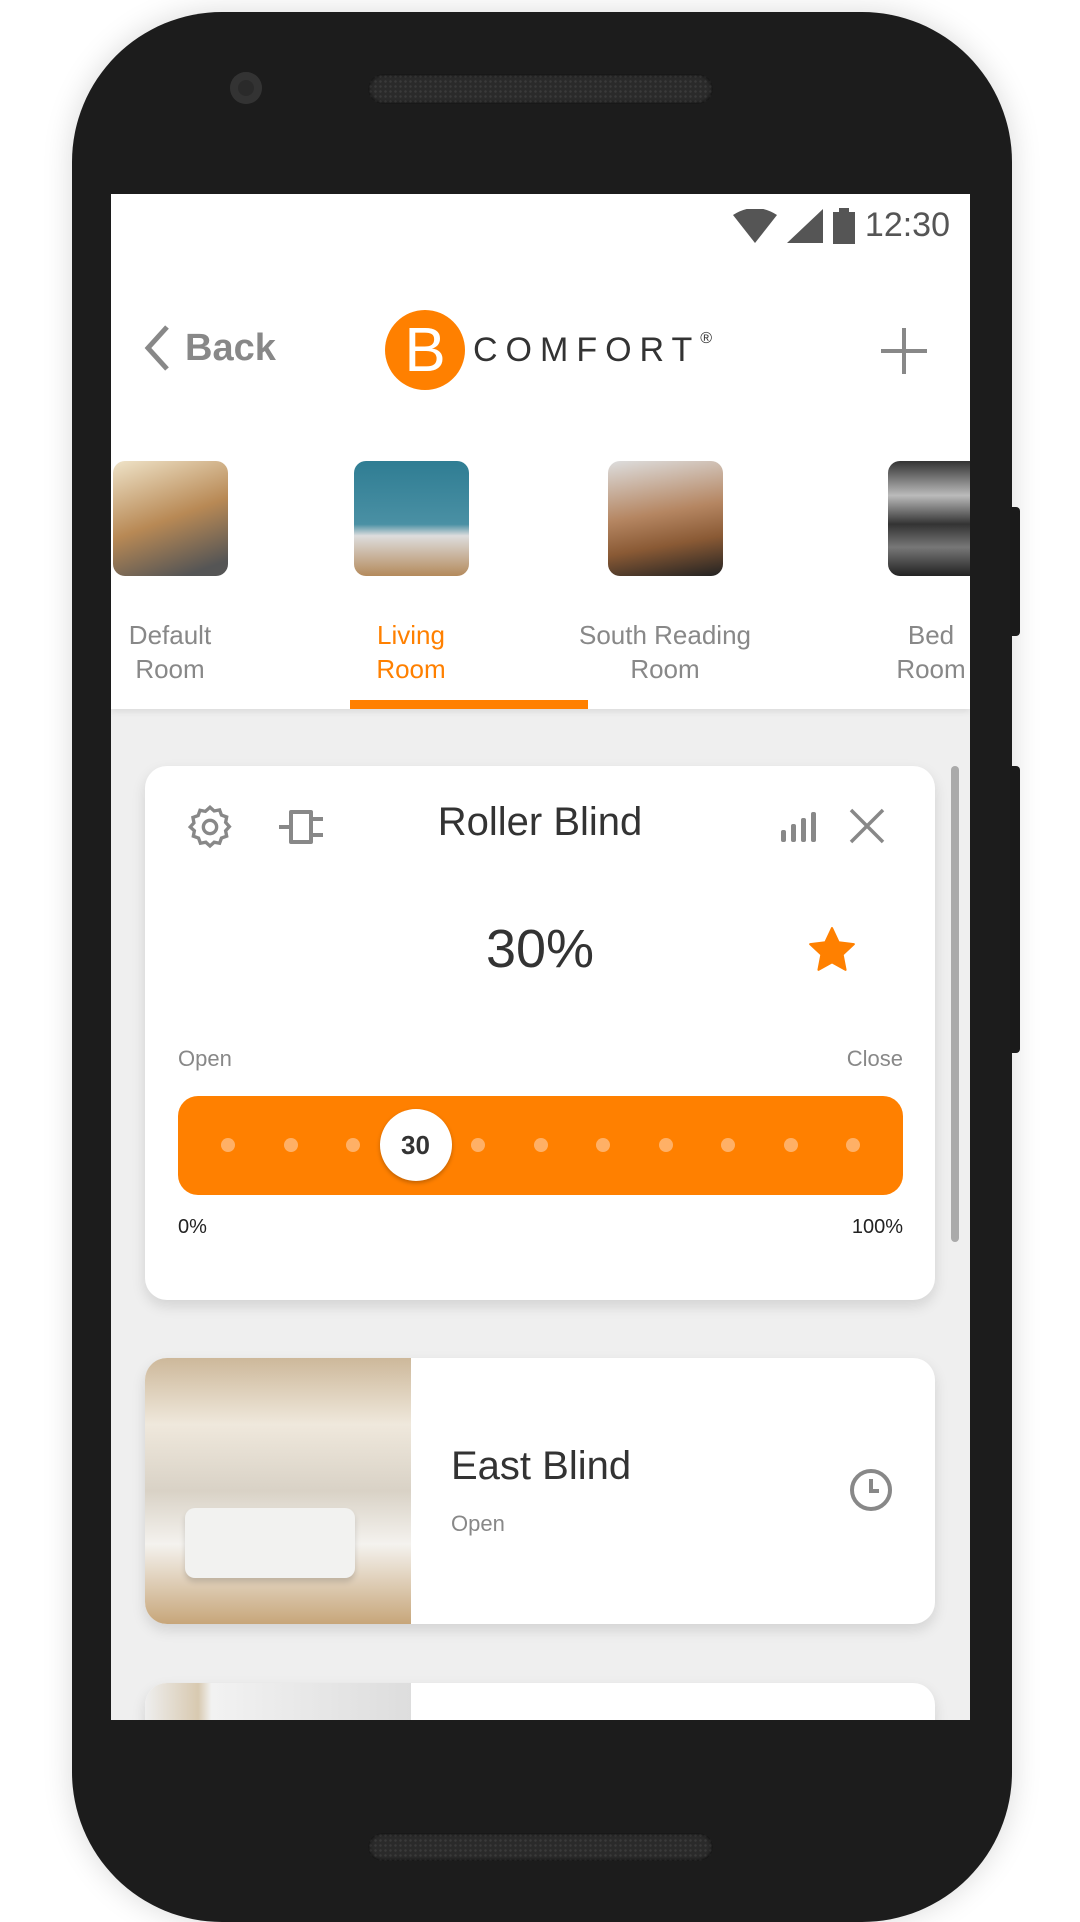 This screenshot has height=1922, width=1080. Describe the element at coordinates (230, 347) in the screenshot. I see `back-label: Back` at that location.